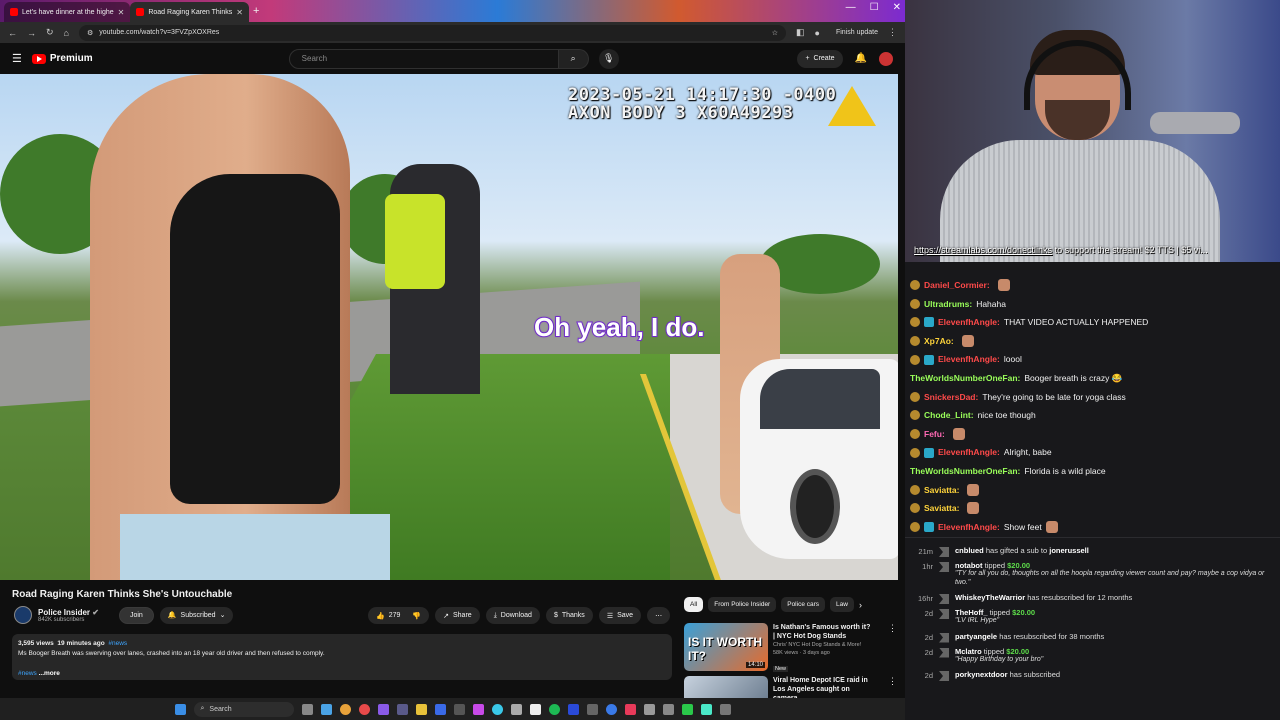 This screenshot has width=1280, height=720. Describe the element at coordinates (842, 604) in the screenshot. I see `chip-law: Law` at that location.